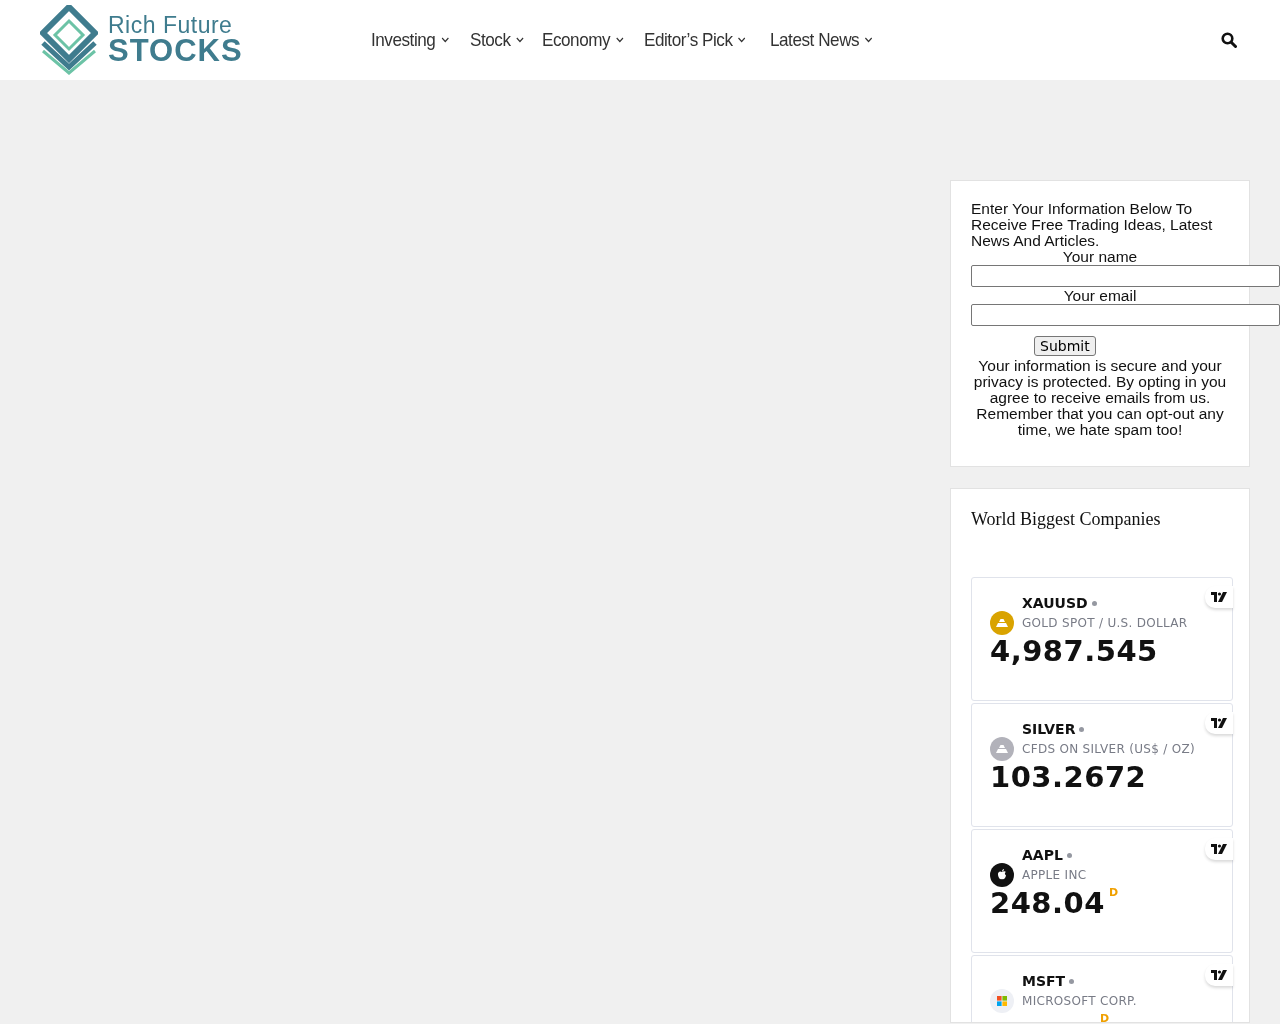 The image size is (1280, 1024). What do you see at coordinates (1065, 346) in the screenshot?
I see `submit-button: Submit` at bounding box center [1065, 346].